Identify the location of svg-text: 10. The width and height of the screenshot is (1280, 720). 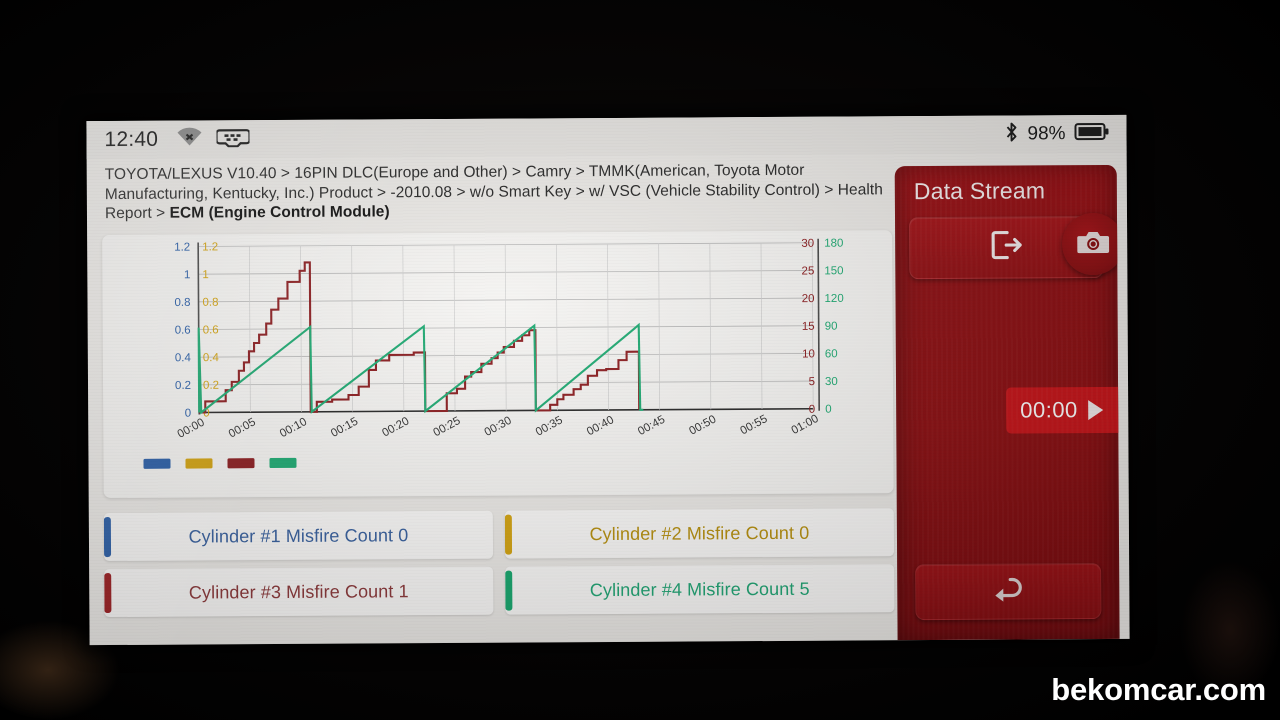
(808, 354).